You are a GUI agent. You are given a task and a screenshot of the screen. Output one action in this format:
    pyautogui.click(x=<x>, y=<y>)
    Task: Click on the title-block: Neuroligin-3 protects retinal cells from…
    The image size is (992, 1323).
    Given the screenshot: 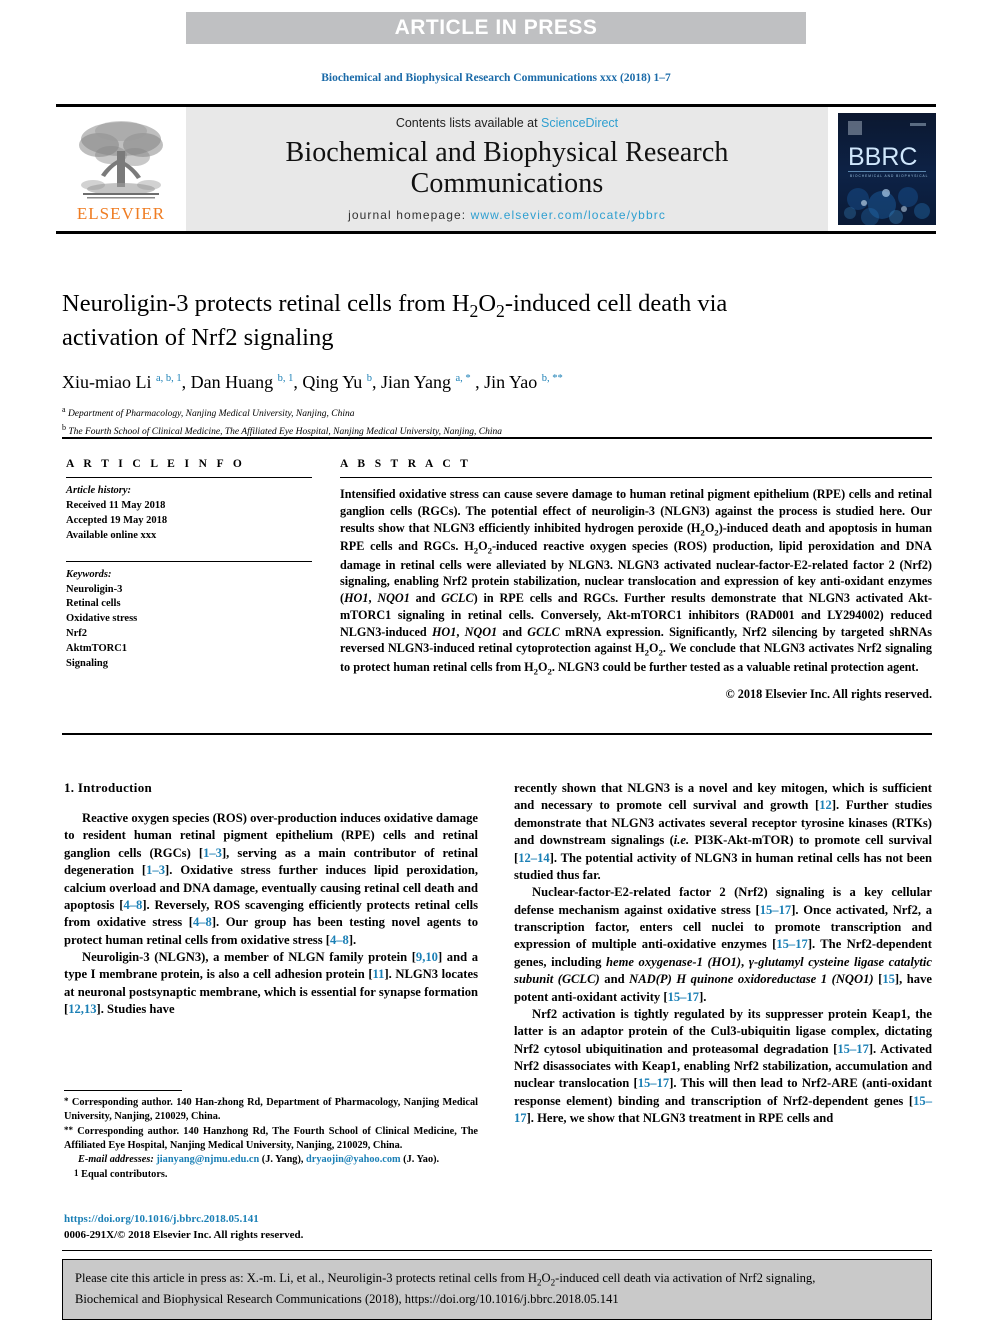 What is the action you would take?
    pyautogui.click(x=497, y=364)
    